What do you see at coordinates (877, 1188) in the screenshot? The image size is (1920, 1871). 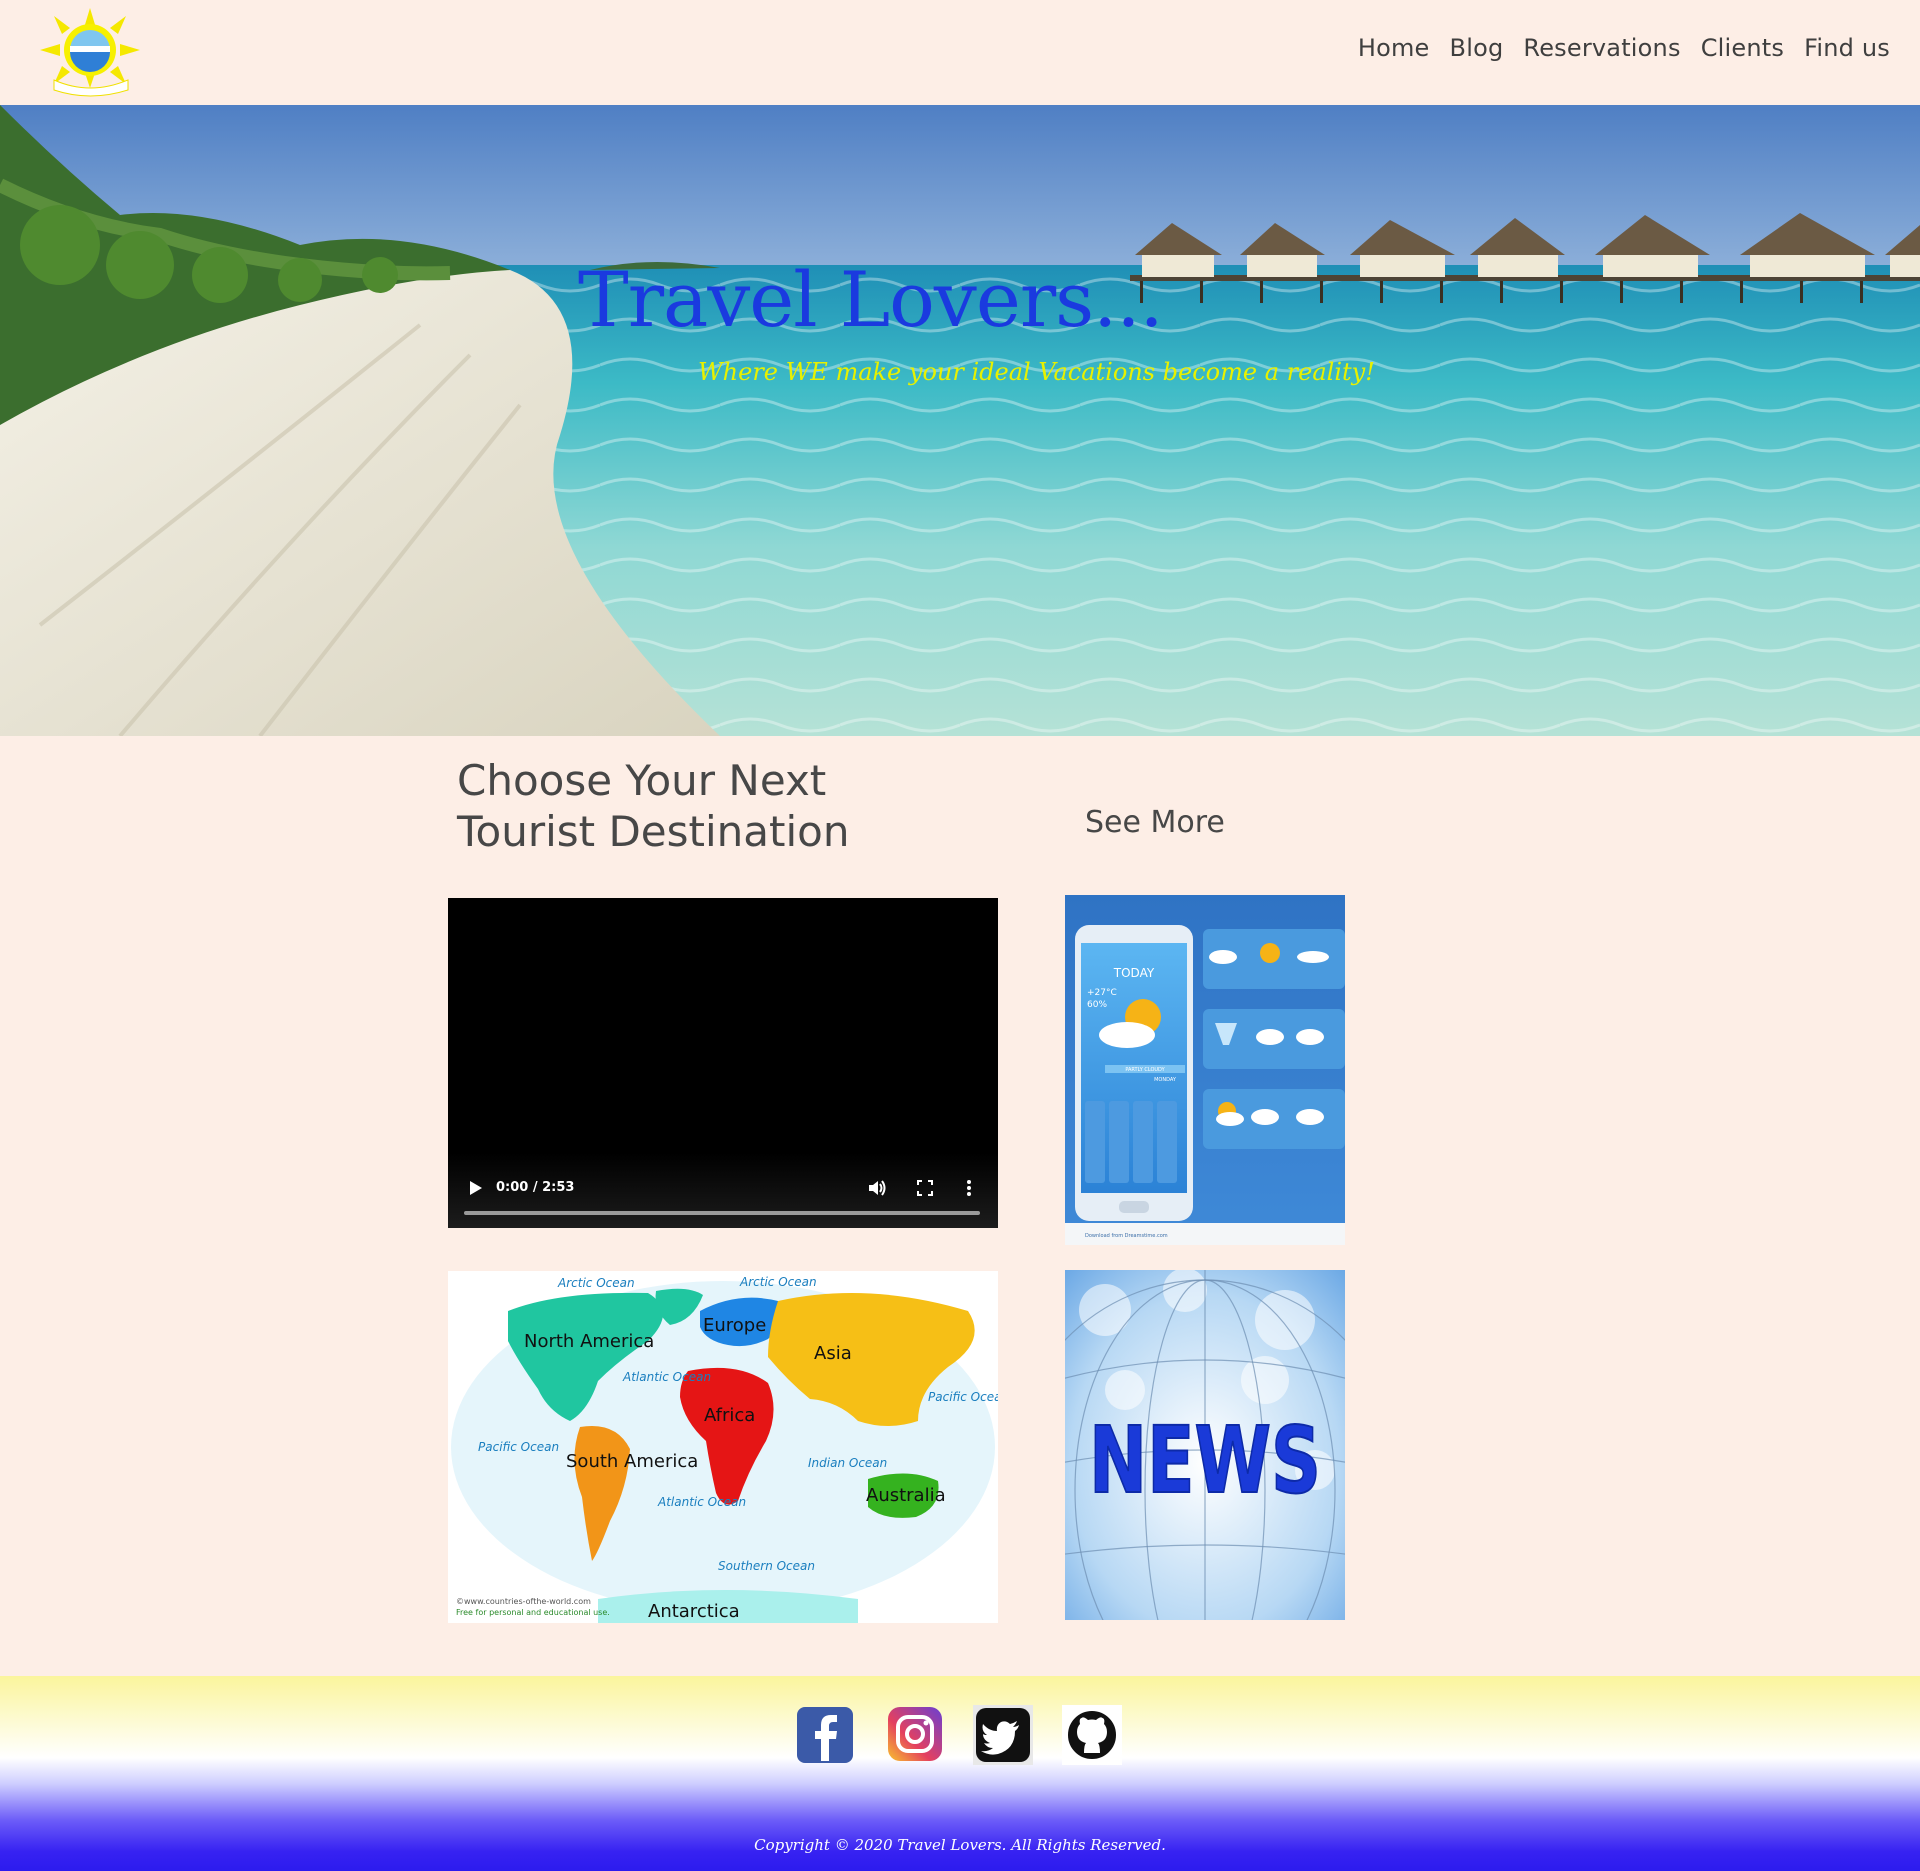 I see `volume-icon` at bounding box center [877, 1188].